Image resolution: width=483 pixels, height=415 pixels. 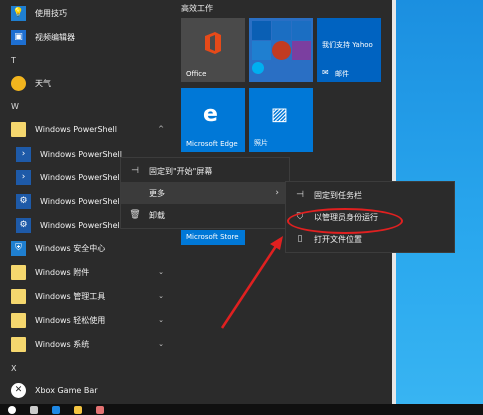 What do you see at coordinates (18, 13) in the screenshot?
I see `tips-icon: 💡` at bounding box center [18, 13].